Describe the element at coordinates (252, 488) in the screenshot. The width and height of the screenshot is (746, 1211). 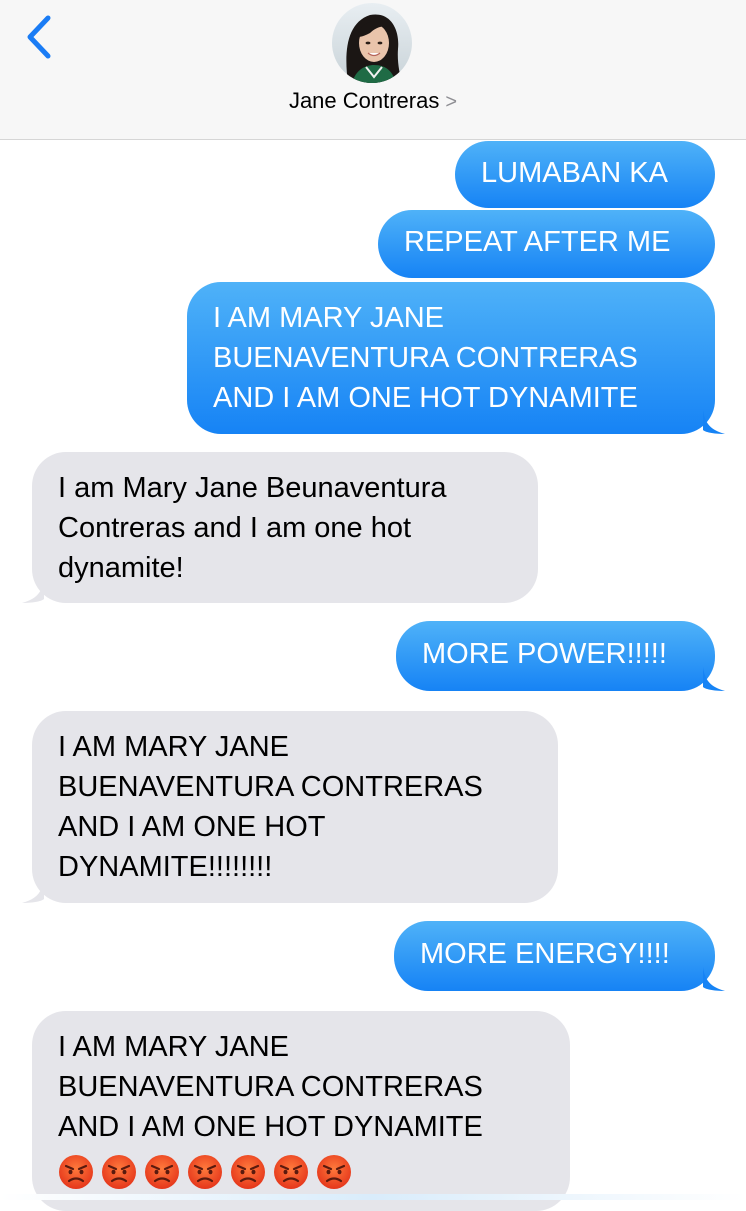
I see `message-text: I am Mary Jane Beunaventura` at that location.